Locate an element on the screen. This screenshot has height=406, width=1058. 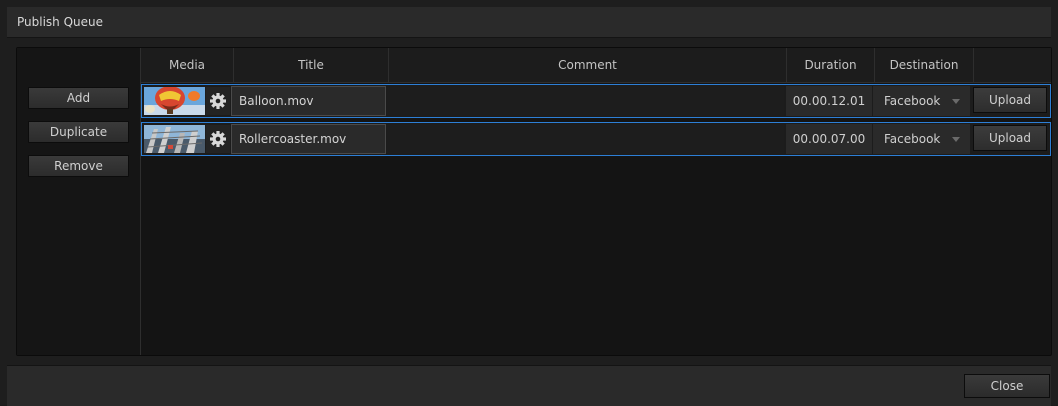
column-header-action is located at coordinates (1012, 65).